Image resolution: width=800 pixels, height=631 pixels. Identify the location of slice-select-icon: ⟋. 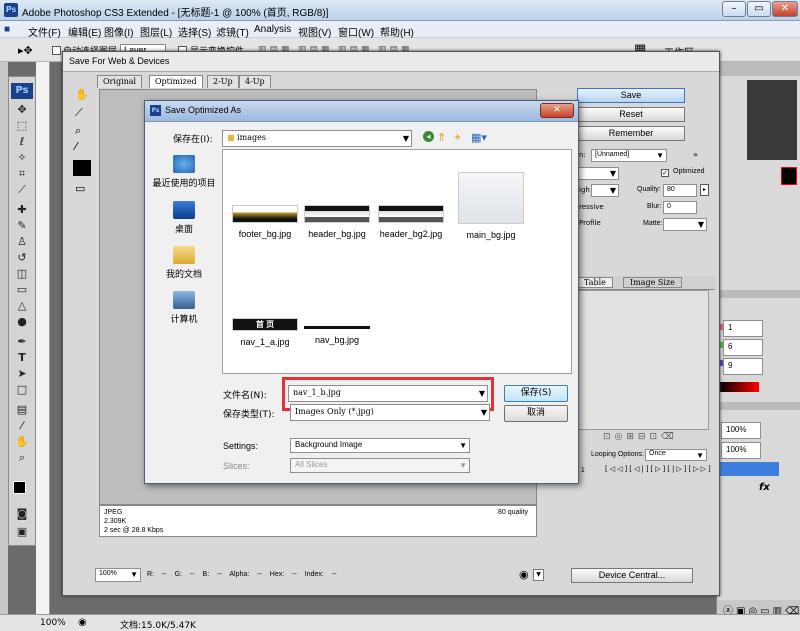
(79, 113).